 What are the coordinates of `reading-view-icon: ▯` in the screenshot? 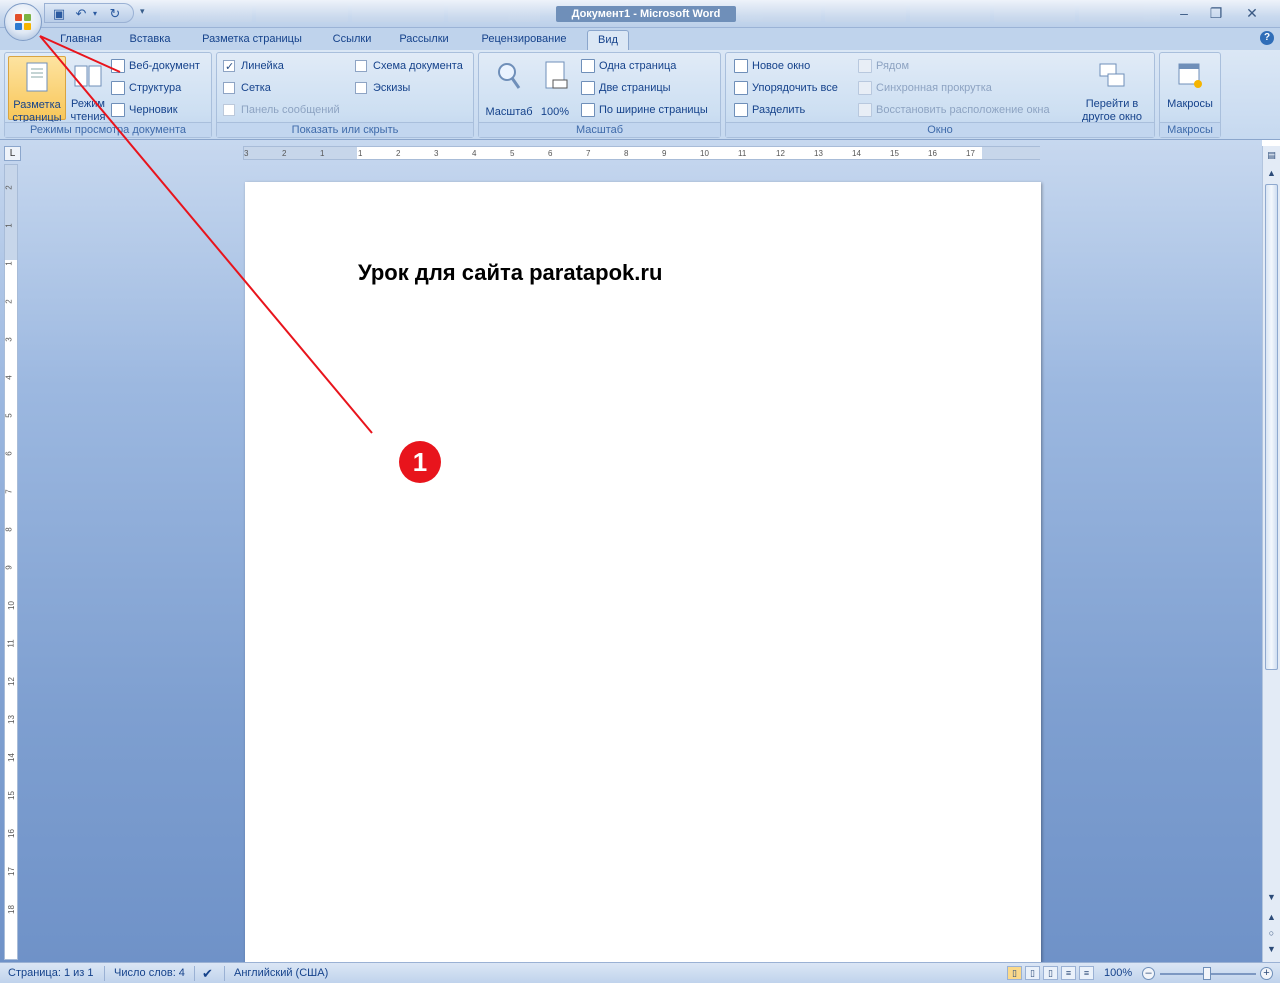 It's located at (1032, 973).